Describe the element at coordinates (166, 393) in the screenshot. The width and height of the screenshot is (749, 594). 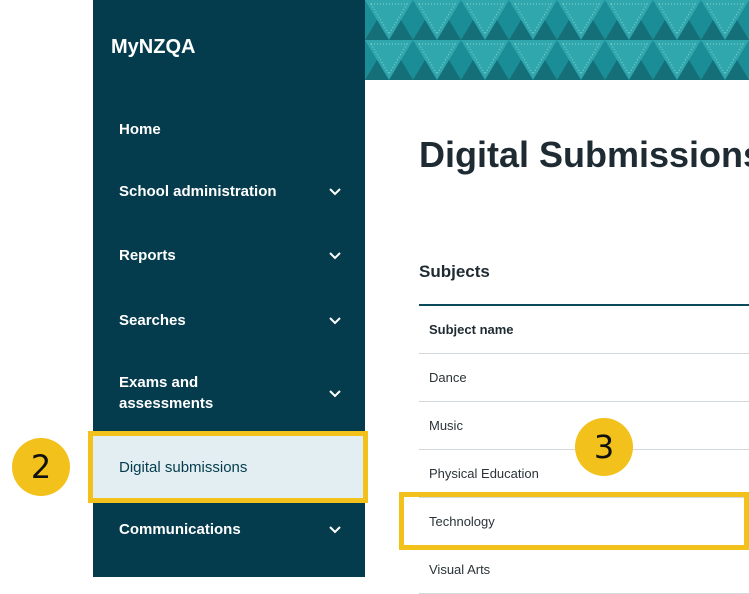
I see `sidebar-item-label: Exams and assessments` at that location.